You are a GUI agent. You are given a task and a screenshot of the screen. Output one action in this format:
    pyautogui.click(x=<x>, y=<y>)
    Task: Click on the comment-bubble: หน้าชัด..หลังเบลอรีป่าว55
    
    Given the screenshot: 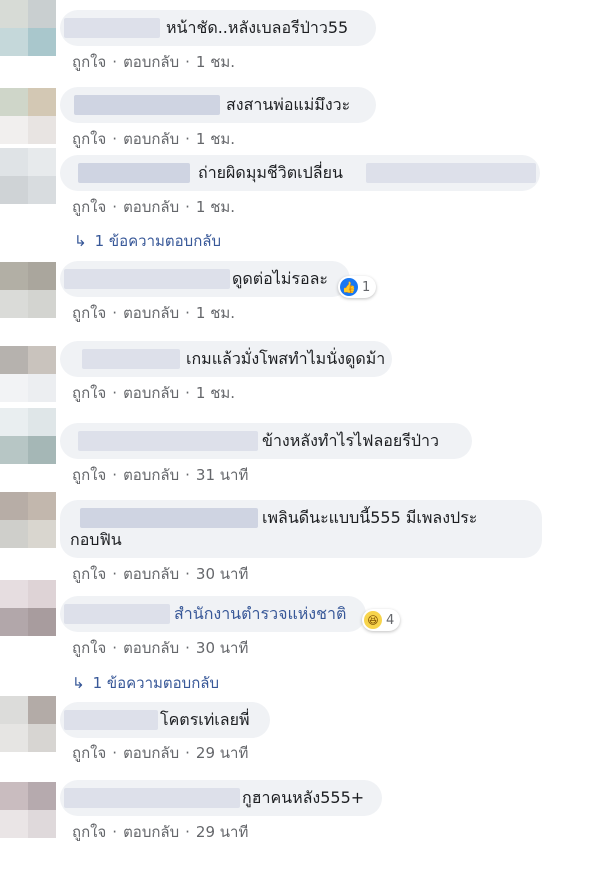 What is the action you would take?
    pyautogui.click(x=218, y=28)
    